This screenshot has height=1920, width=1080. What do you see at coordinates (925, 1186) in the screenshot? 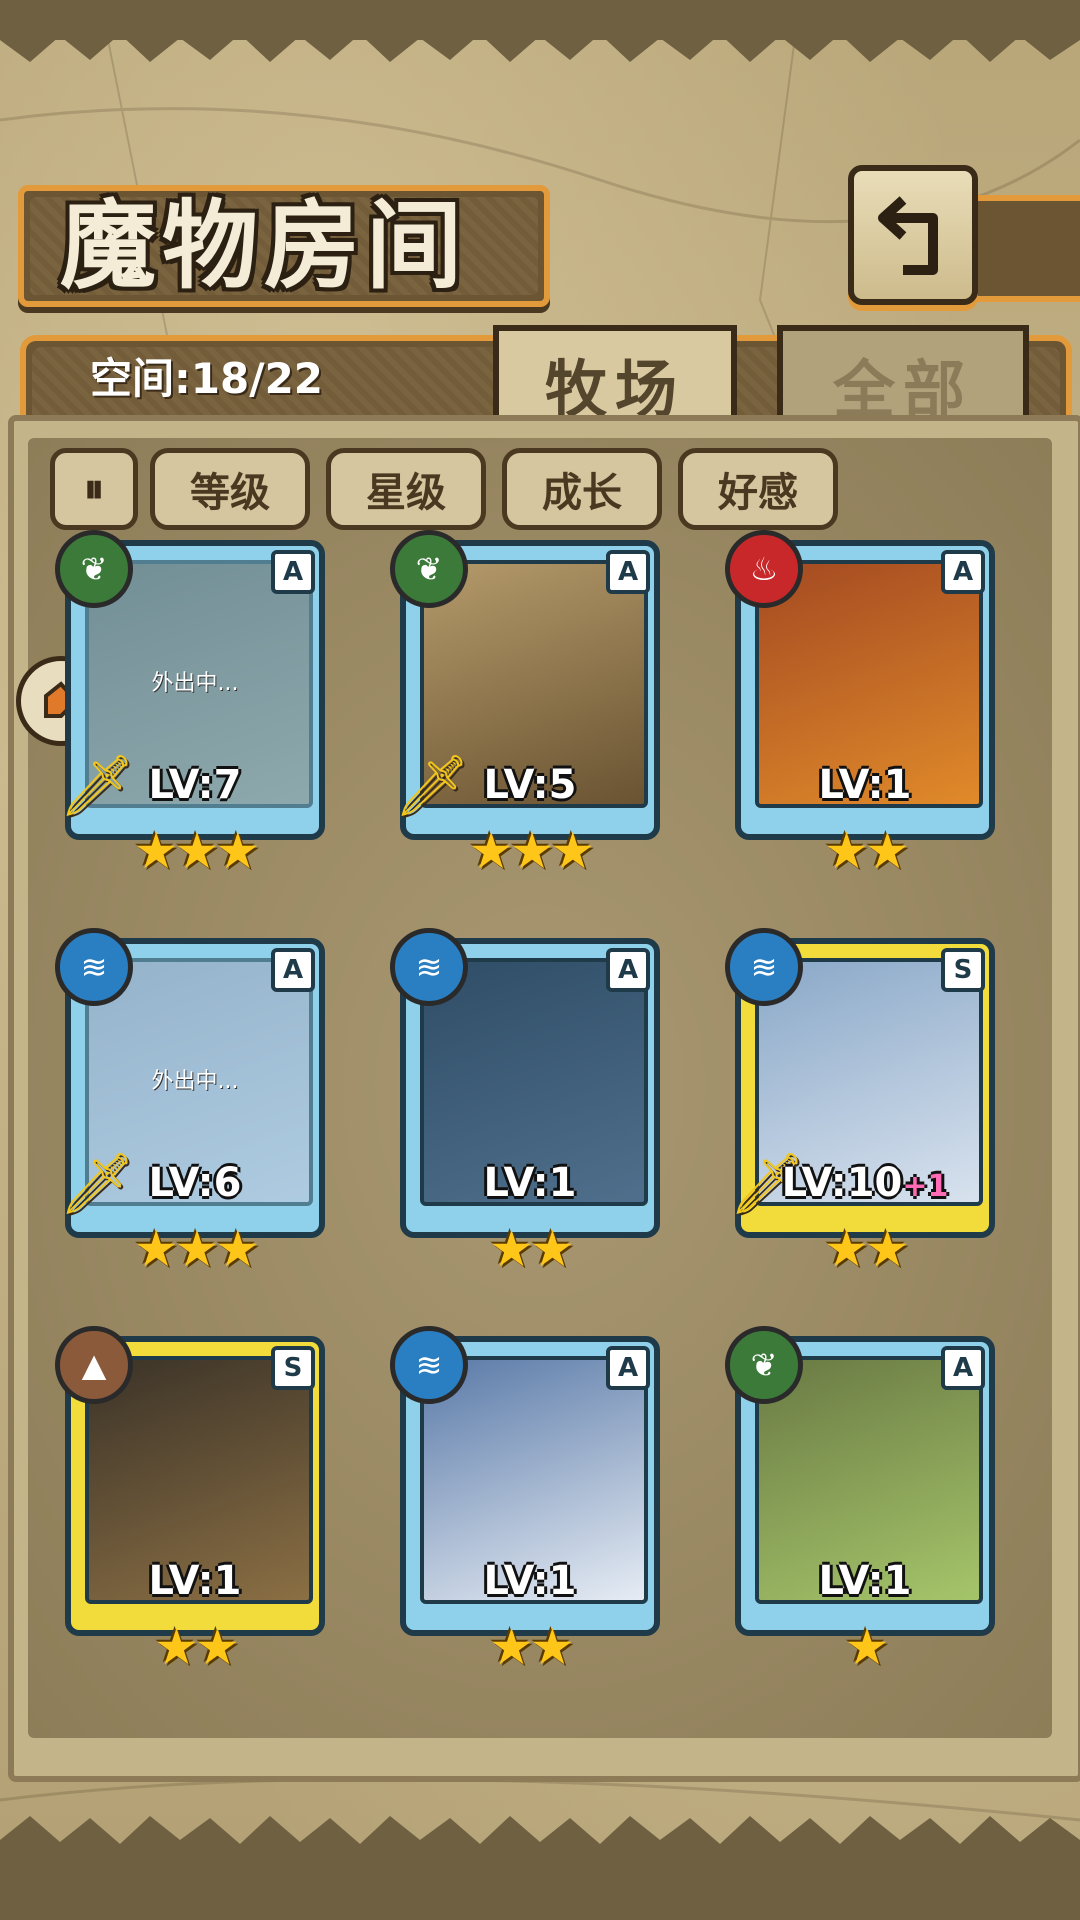
I see `level-bonus: +1` at bounding box center [925, 1186].